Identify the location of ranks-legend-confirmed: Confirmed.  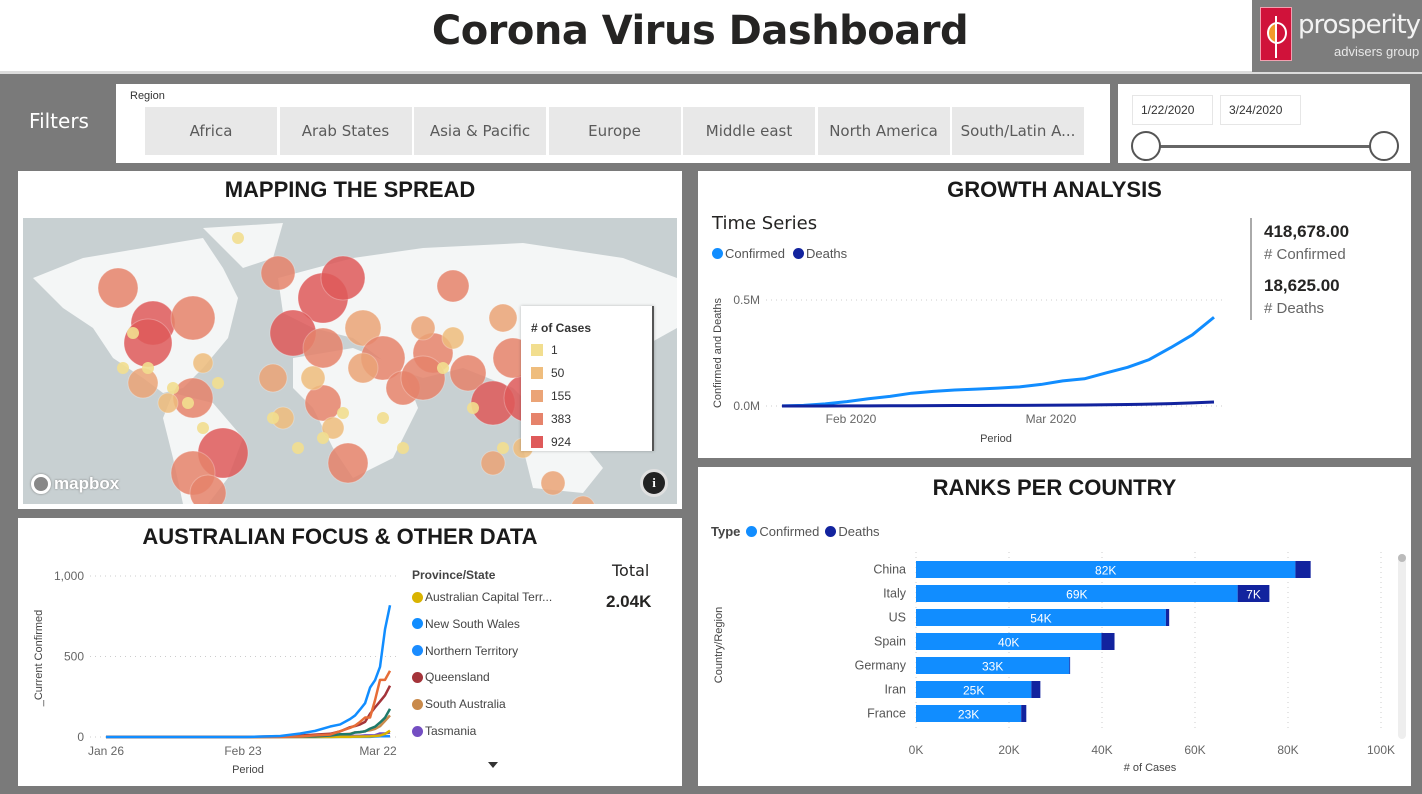
(789, 531).